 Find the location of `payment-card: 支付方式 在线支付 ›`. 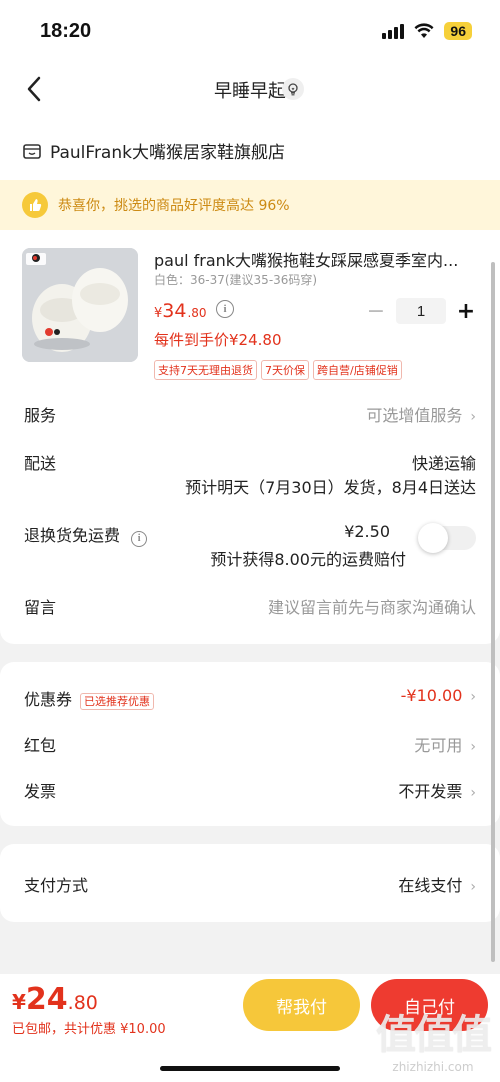

payment-card: 支付方式 在线支付 › is located at coordinates (250, 883).